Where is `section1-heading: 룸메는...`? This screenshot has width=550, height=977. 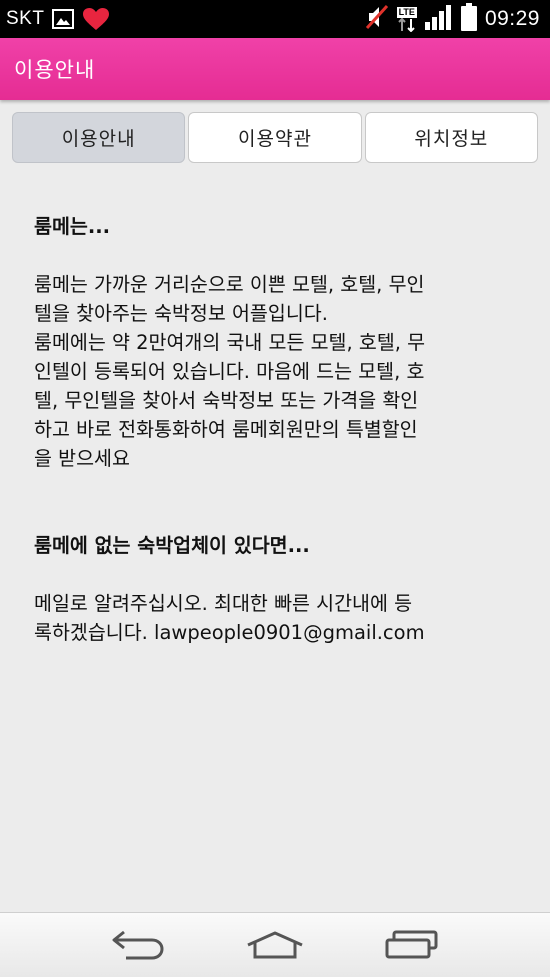 section1-heading: 룸메는... is located at coordinates (72, 226).